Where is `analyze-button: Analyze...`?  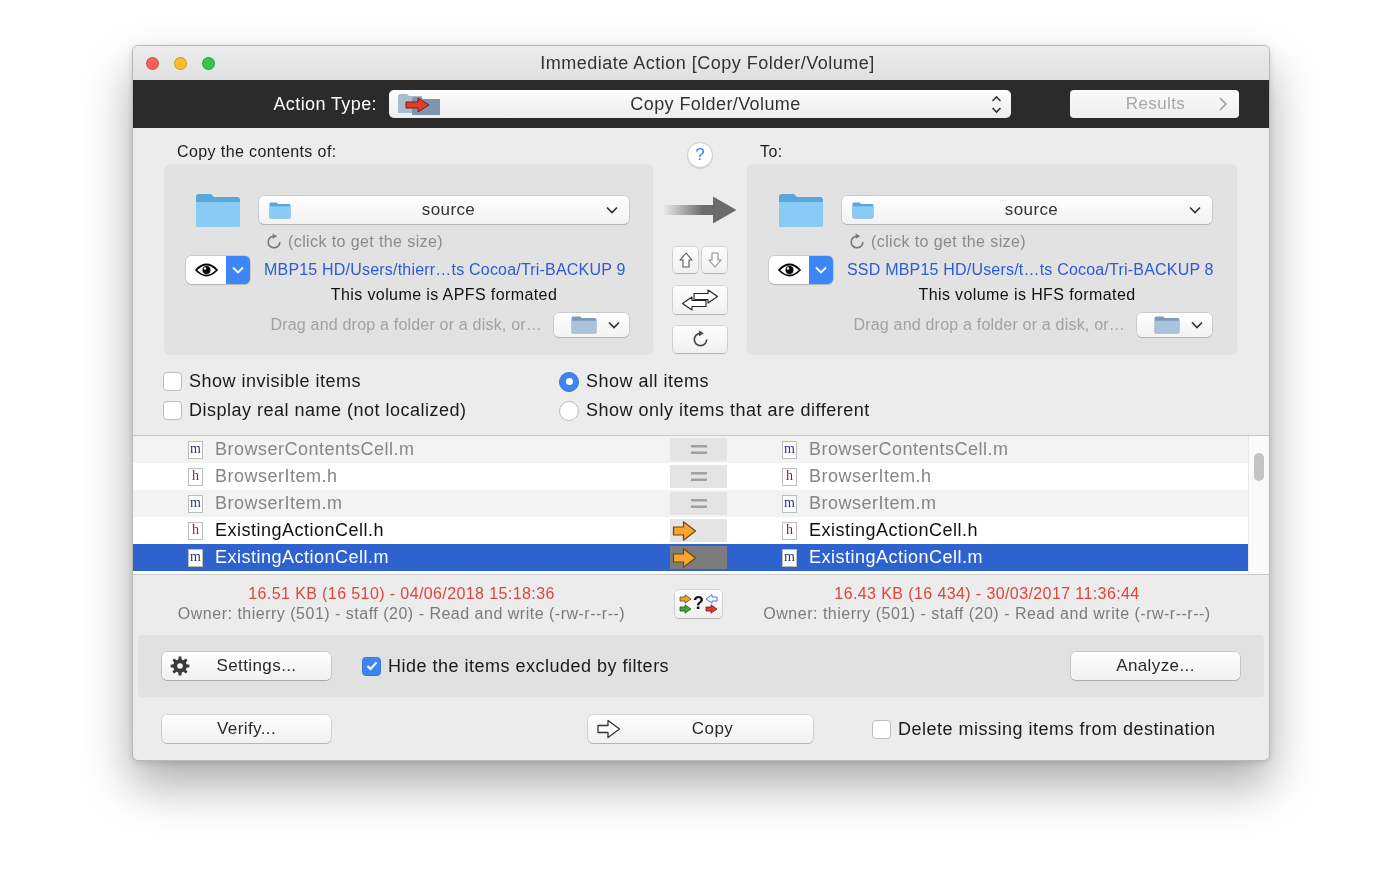
analyze-button: Analyze... is located at coordinates (1155, 666).